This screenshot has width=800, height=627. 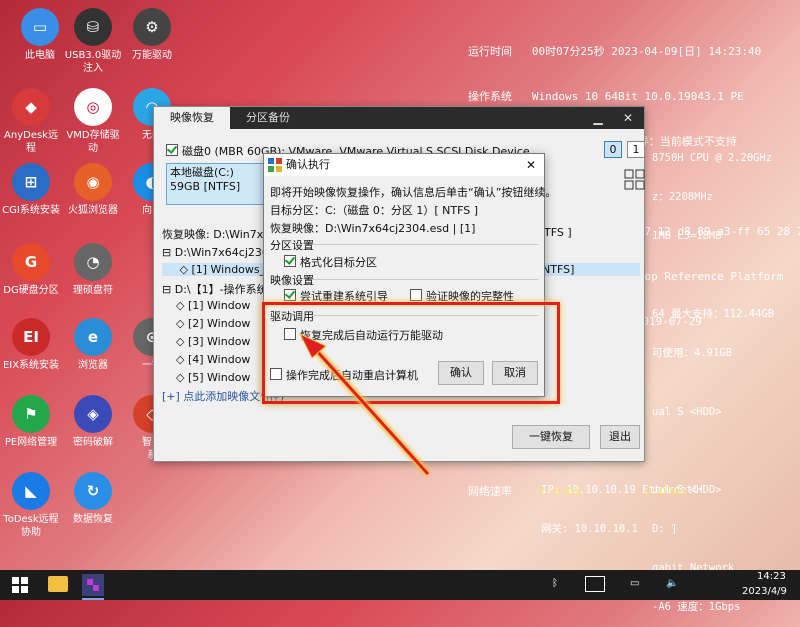 What do you see at coordinates (771, 576) in the screenshot?
I see `clock-time: 14:23` at bounding box center [771, 576].